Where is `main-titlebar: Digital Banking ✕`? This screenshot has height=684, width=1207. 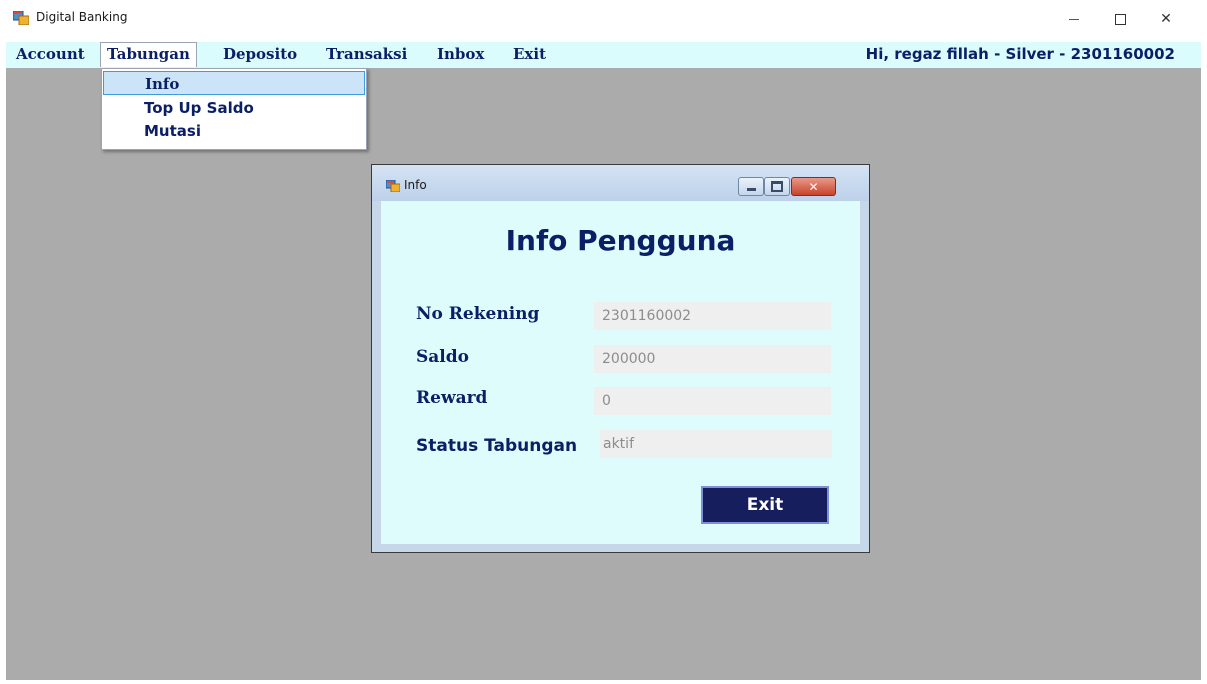 main-titlebar: Digital Banking ✕ is located at coordinates (603, 19).